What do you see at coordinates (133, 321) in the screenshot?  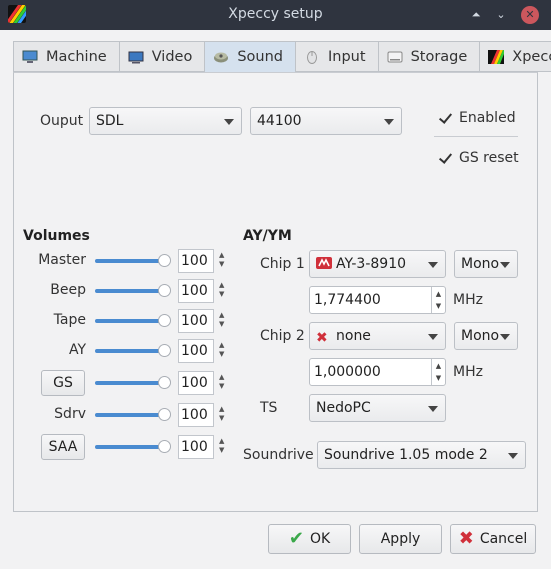 I see `volume-tape-slider` at bounding box center [133, 321].